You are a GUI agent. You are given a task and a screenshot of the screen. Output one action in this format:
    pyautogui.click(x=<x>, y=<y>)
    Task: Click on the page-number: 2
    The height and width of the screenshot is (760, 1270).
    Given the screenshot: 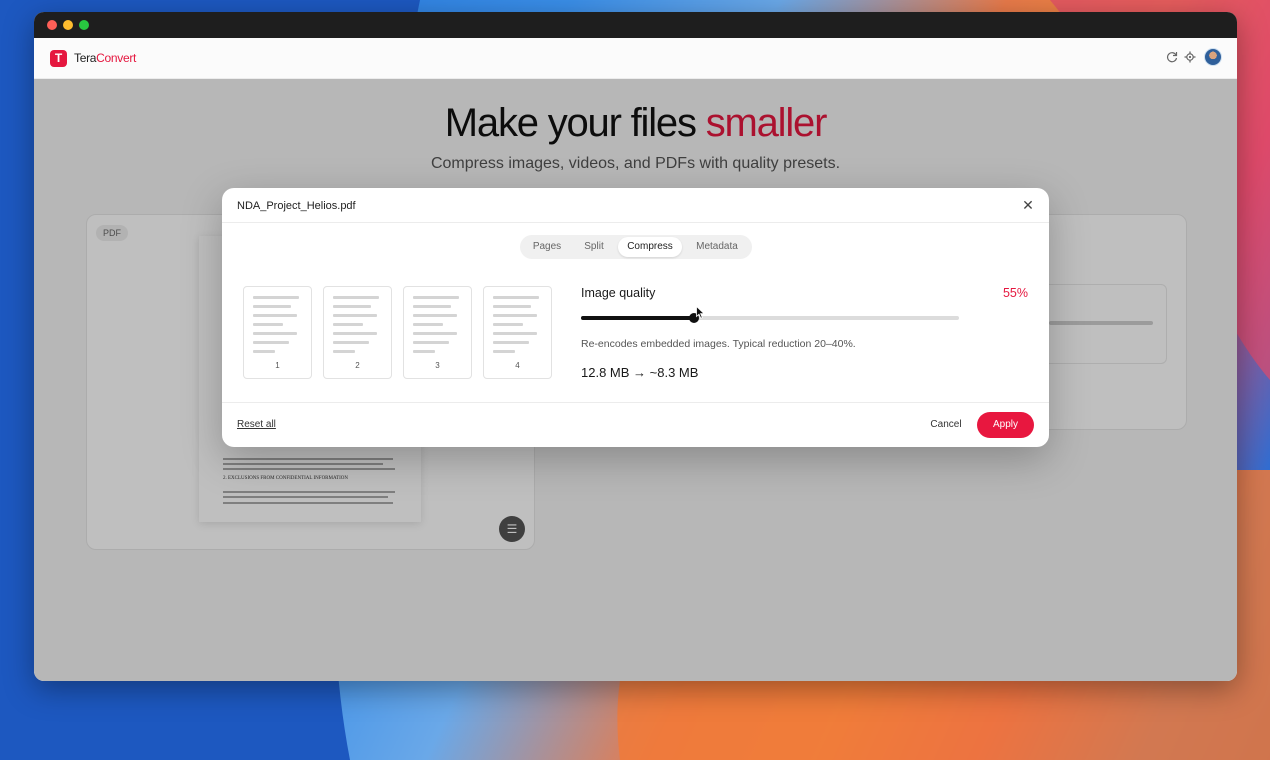 What is the action you would take?
    pyautogui.click(x=357, y=365)
    